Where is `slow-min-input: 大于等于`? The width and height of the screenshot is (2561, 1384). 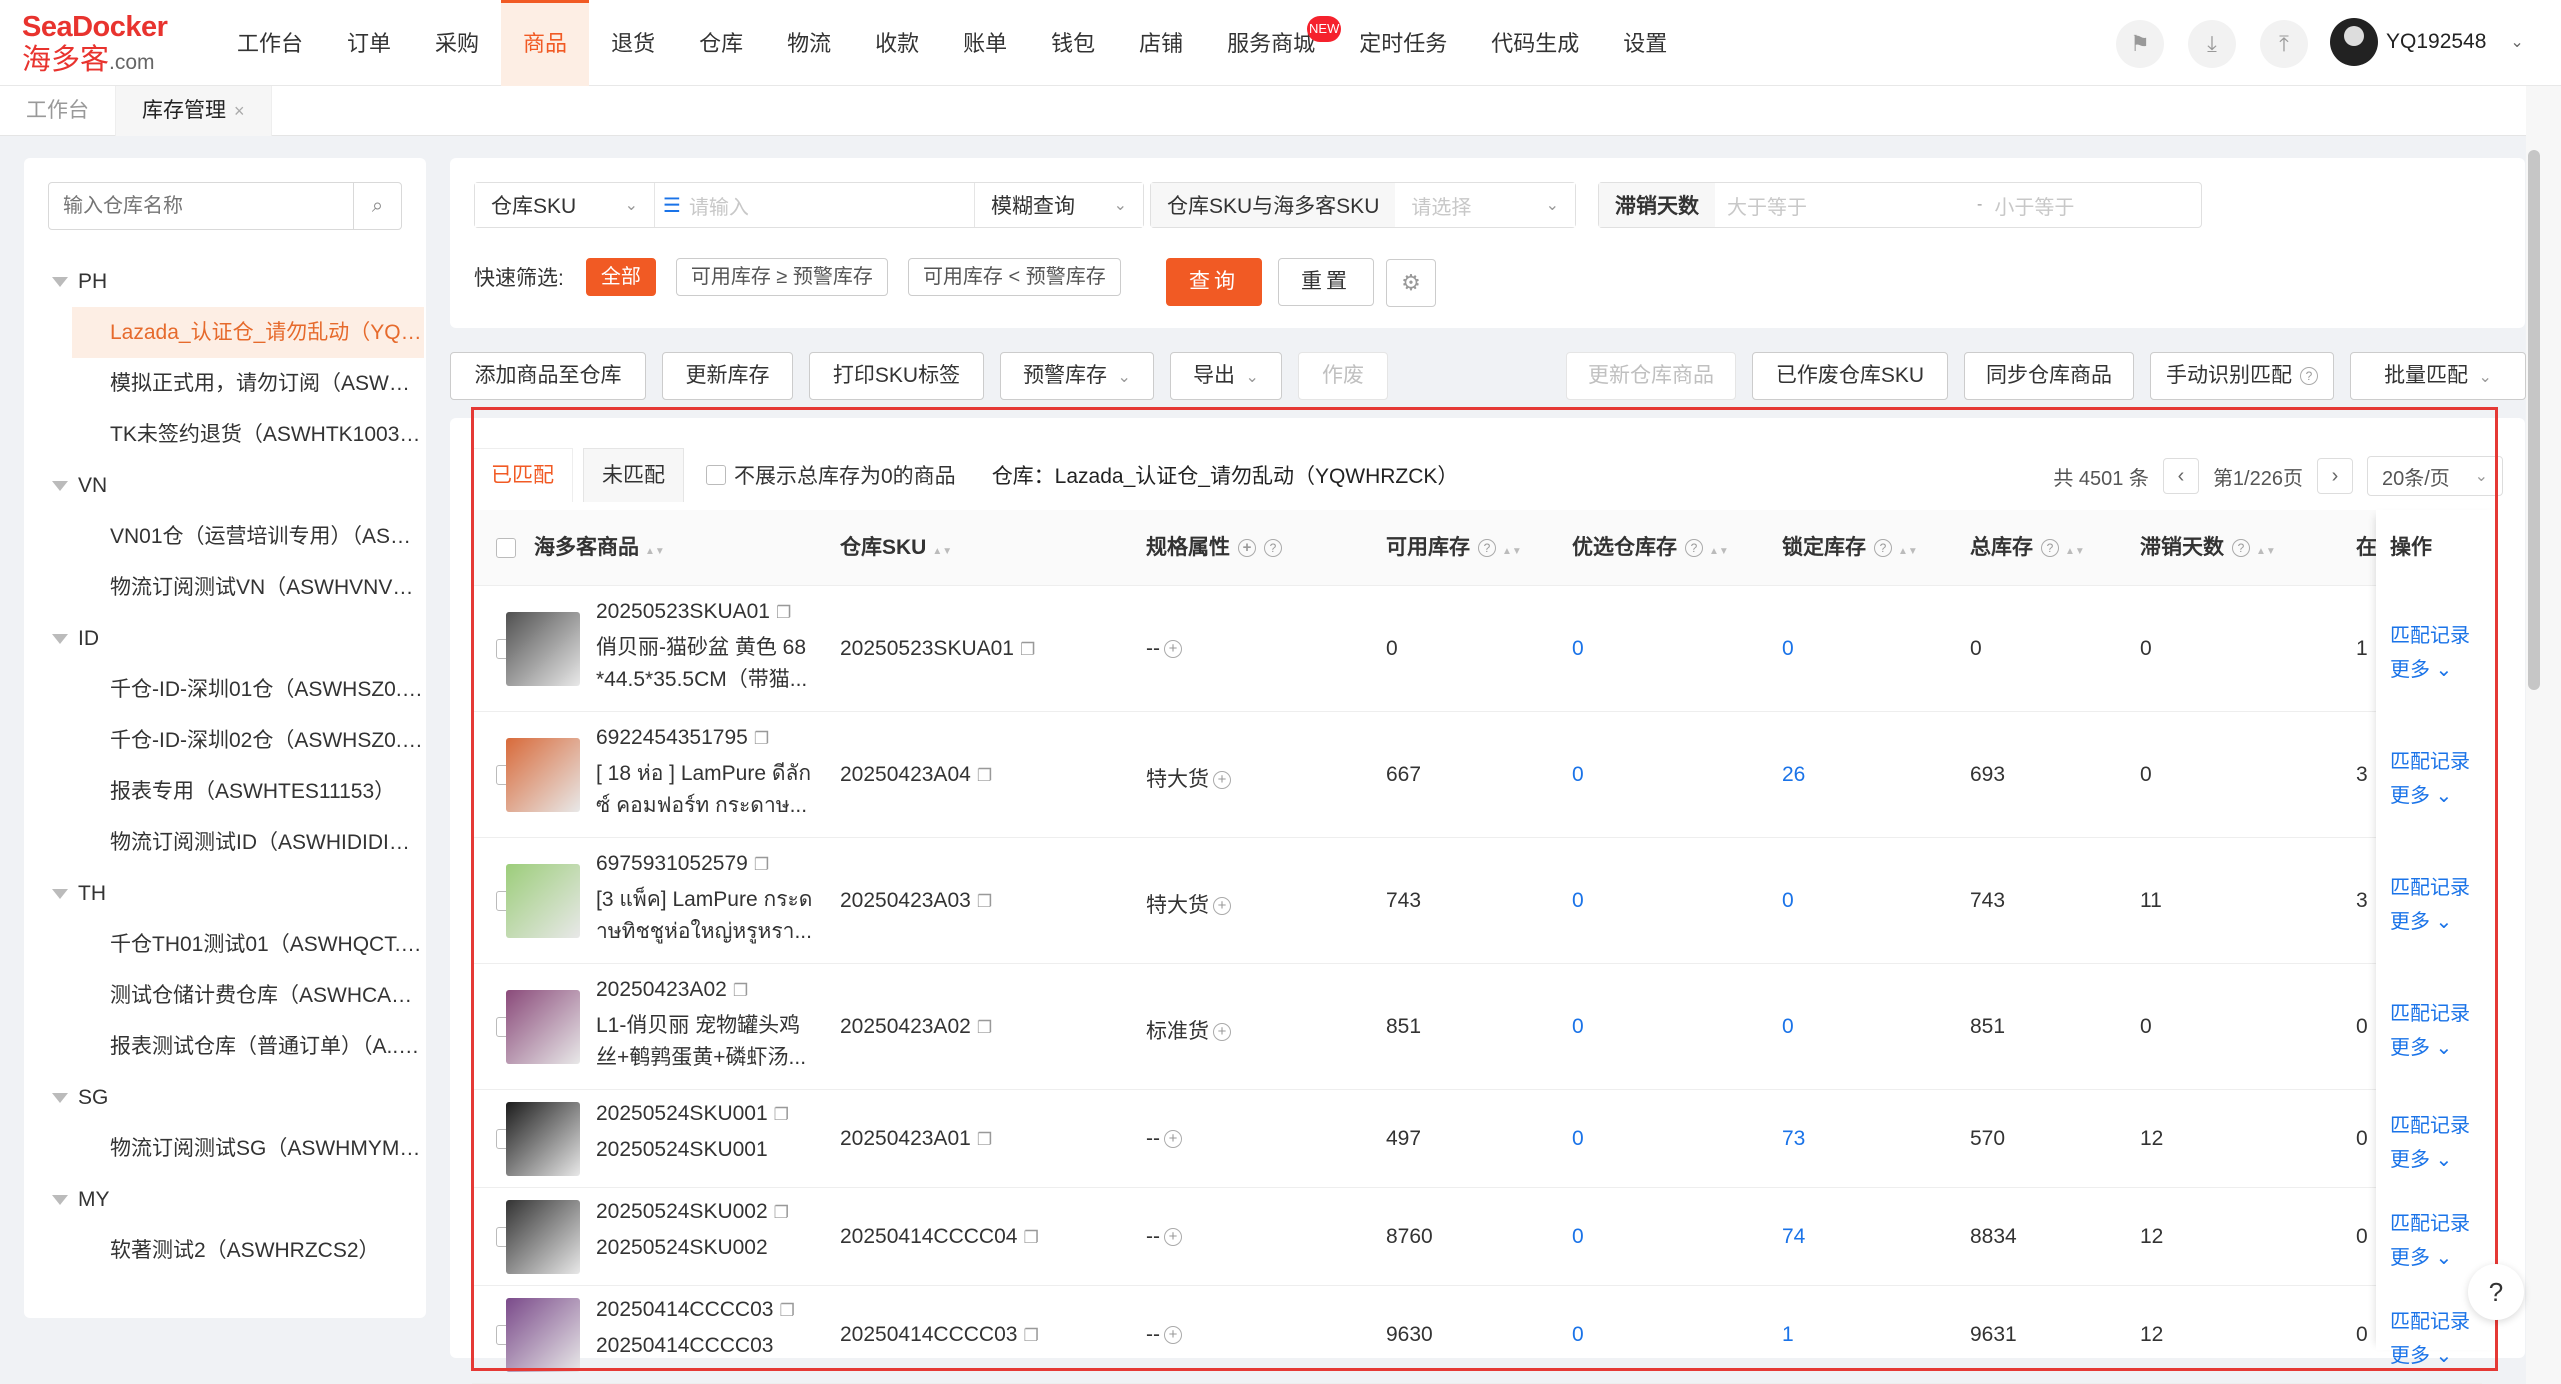 slow-min-input: 大于等于 is located at coordinates (1852, 205).